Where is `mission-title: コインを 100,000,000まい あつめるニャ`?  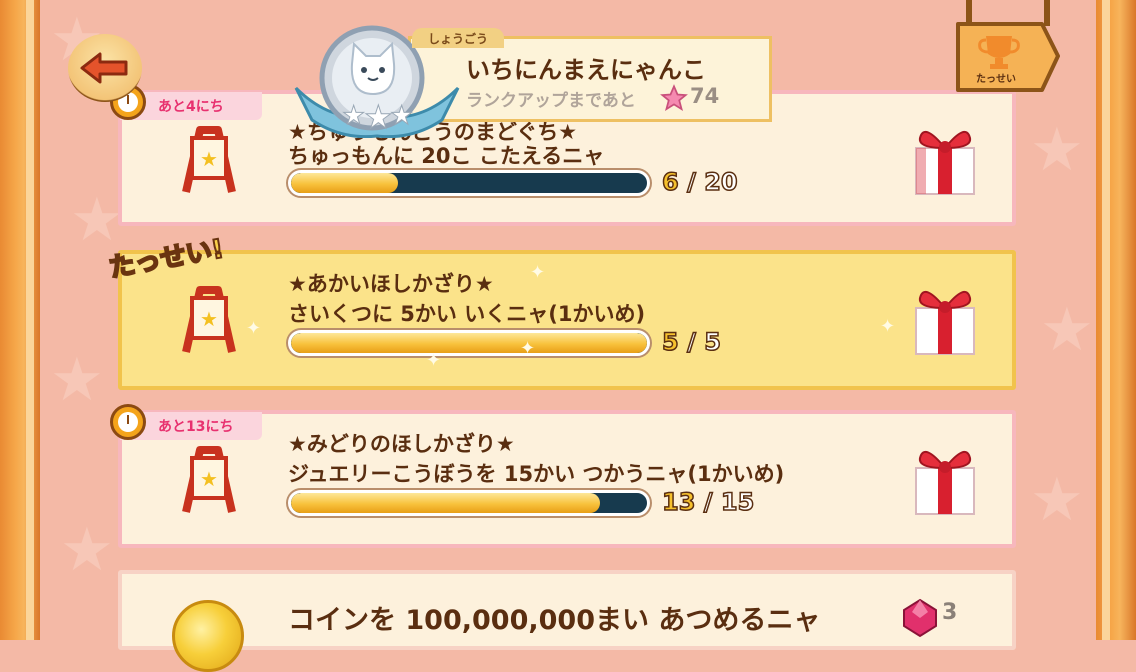 mission-title: コインを 100,000,000まい あつめるニャ is located at coordinates (554, 620).